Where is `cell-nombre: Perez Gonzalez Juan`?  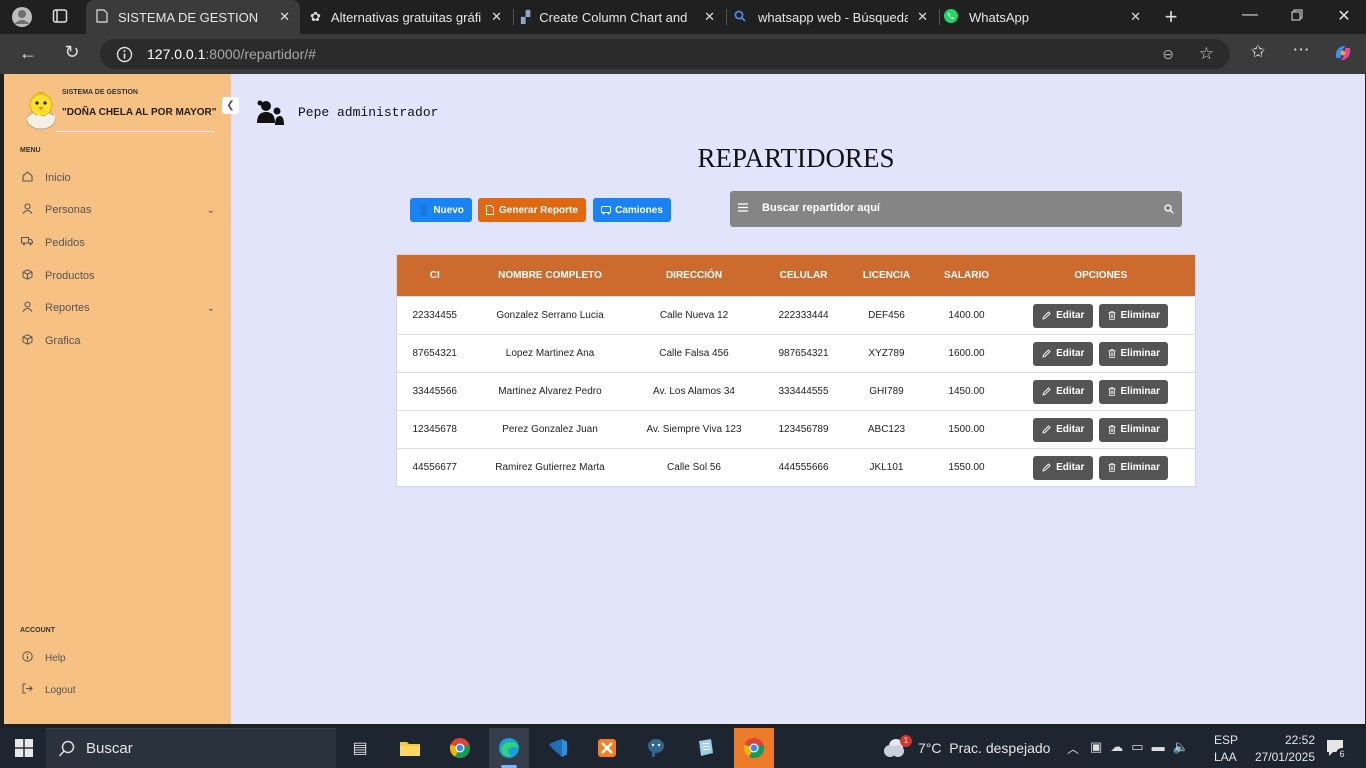 cell-nombre: Perez Gonzalez Juan is located at coordinates (550, 429).